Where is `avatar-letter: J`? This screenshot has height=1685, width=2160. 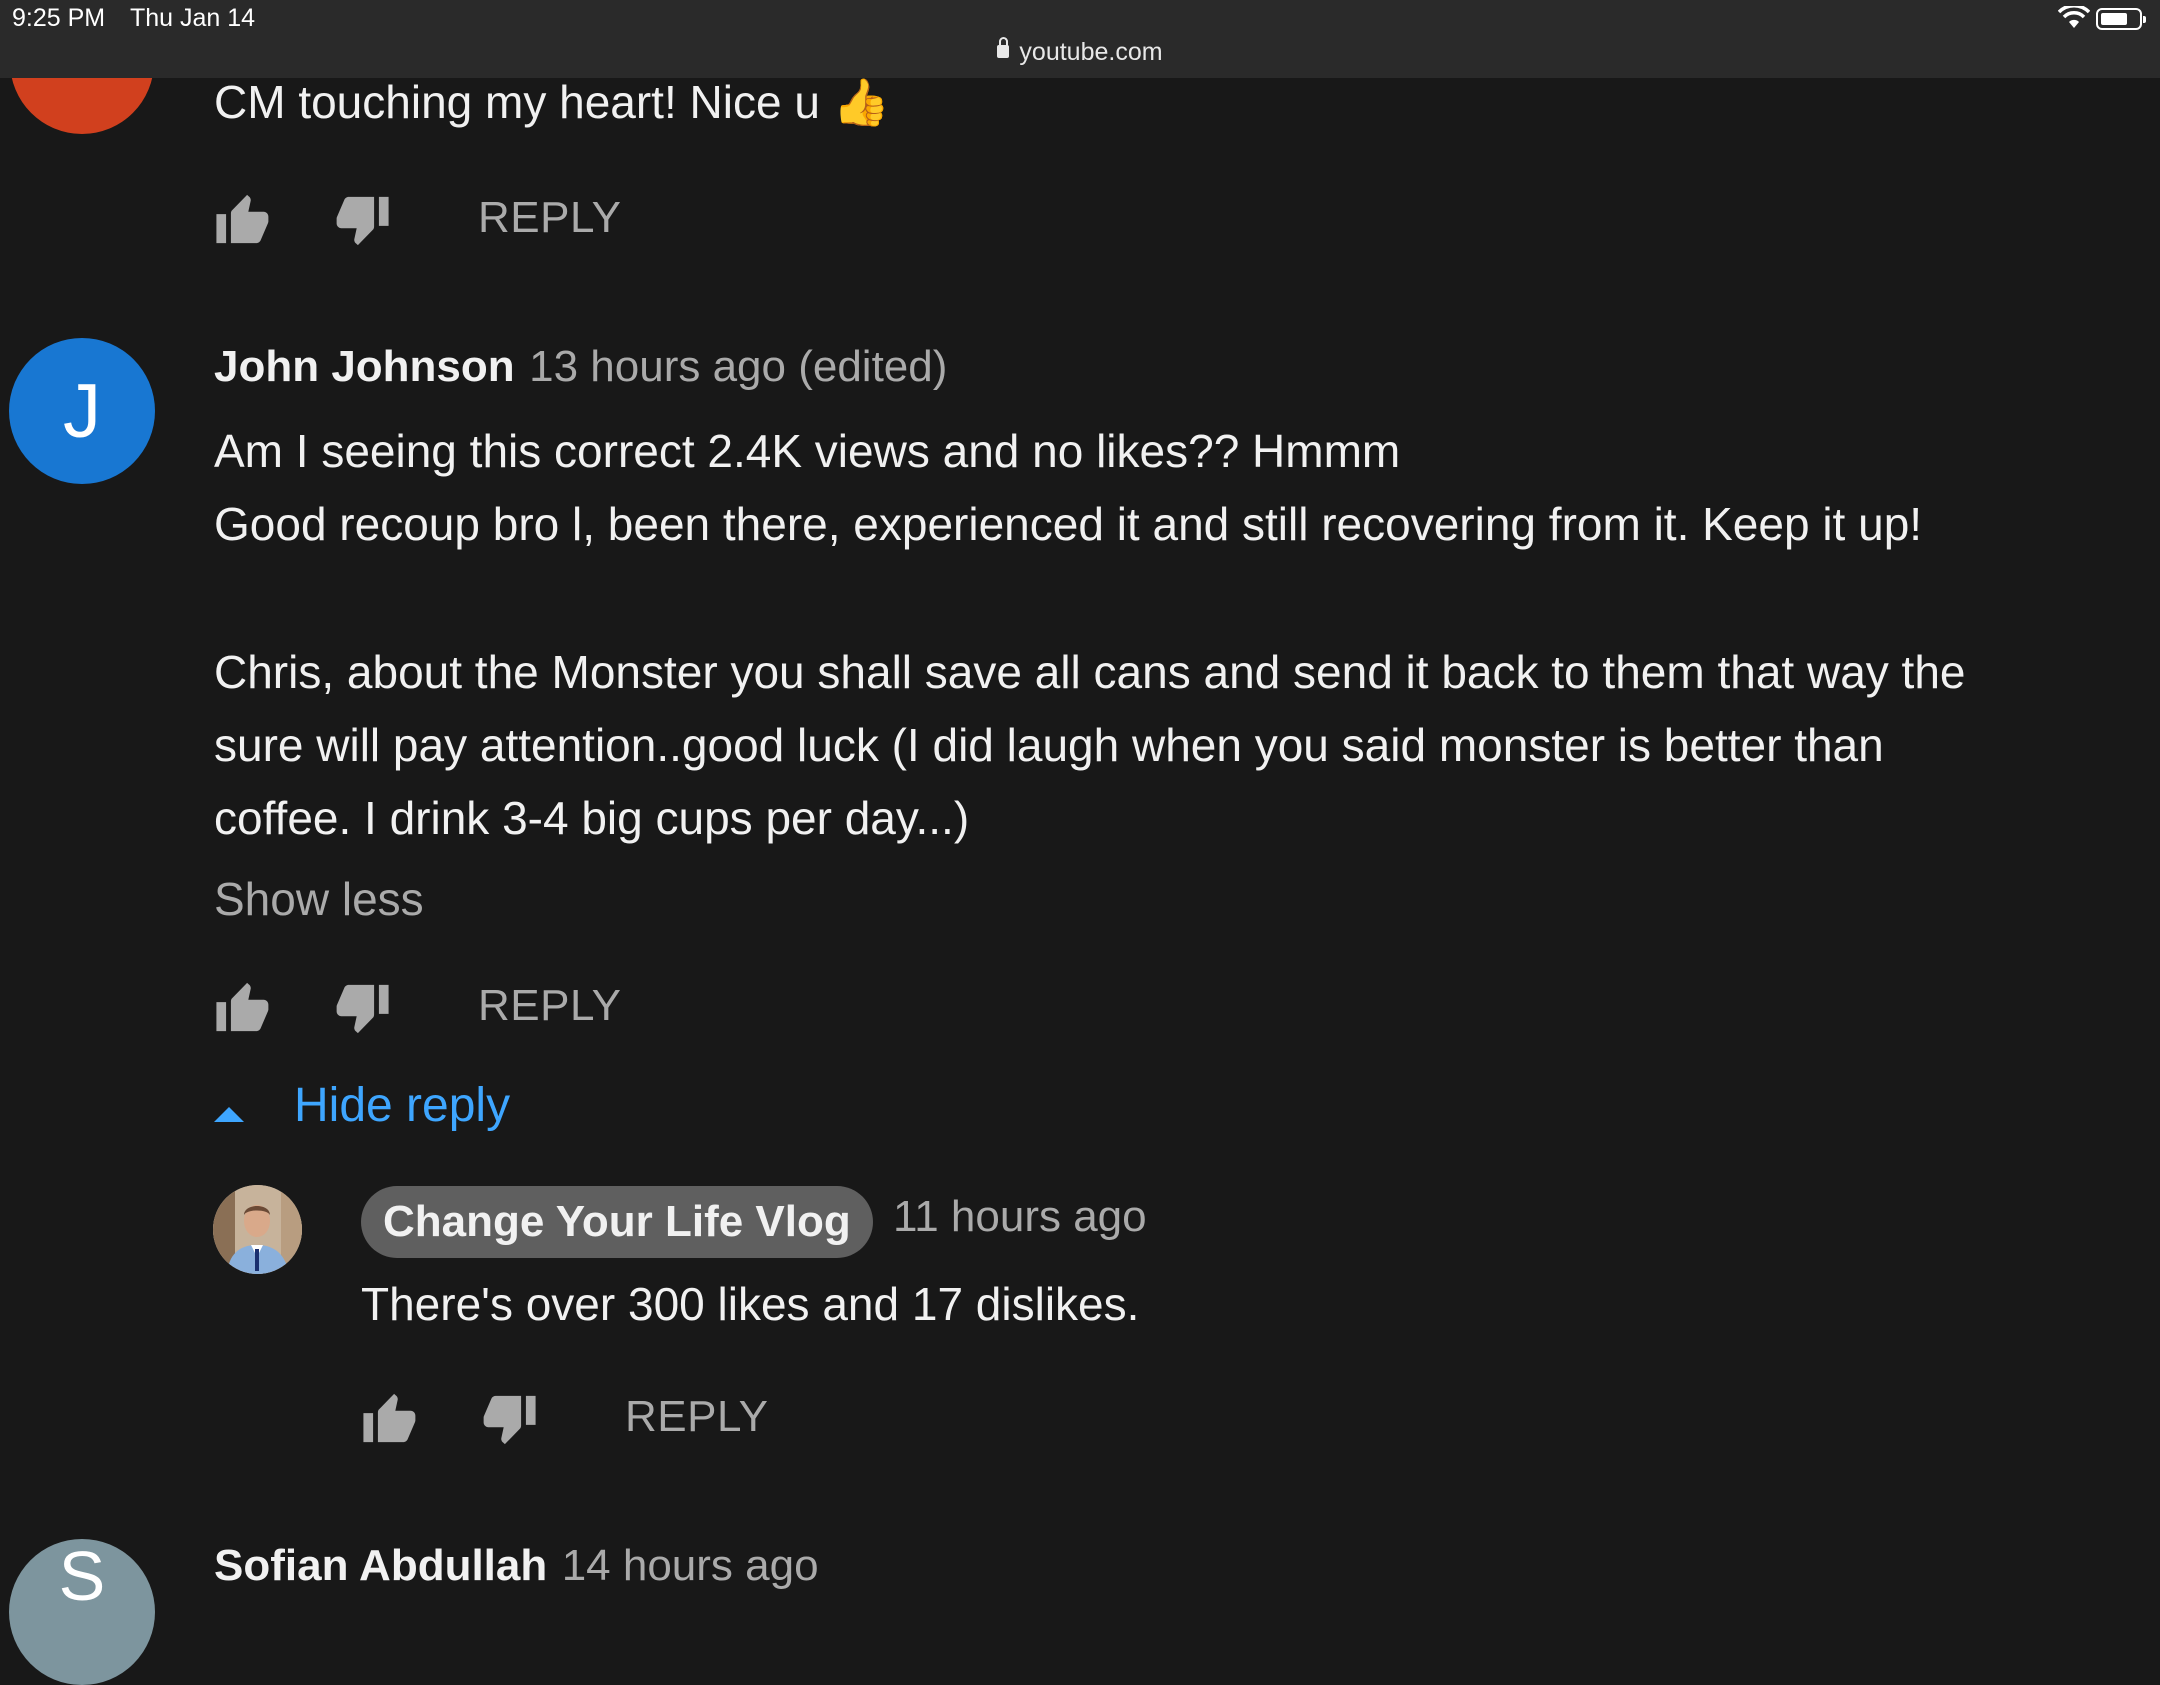 avatar-letter: J is located at coordinates (82, 411).